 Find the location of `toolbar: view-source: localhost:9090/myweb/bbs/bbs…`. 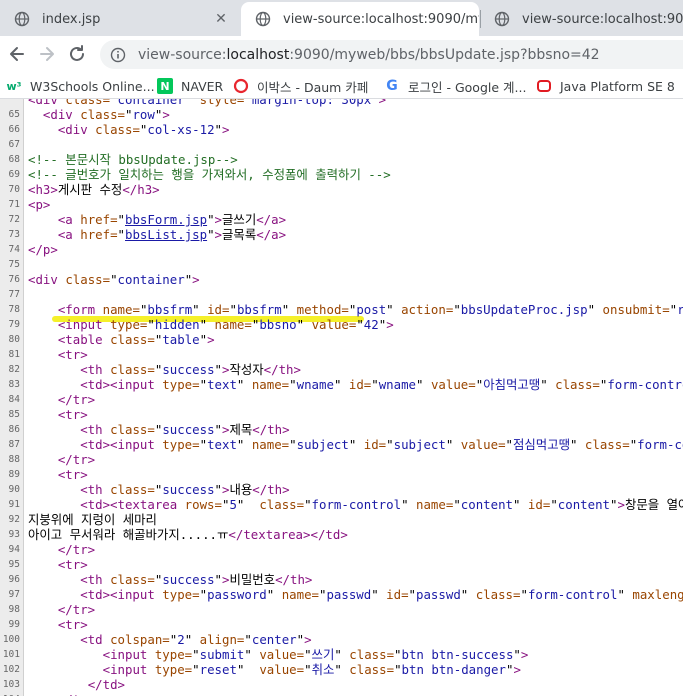

toolbar: view-source: localhost:9090/myweb/bbs/bbs… is located at coordinates (341, 54).